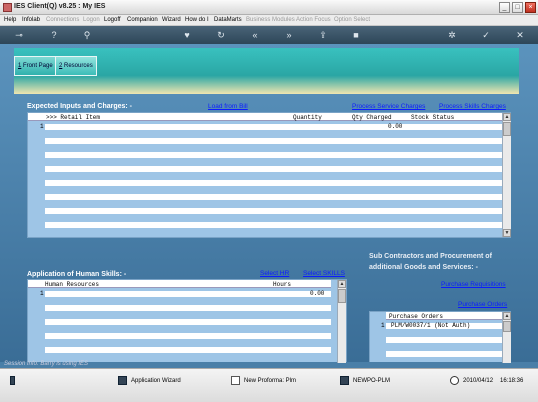 Image resolution: width=538 pixels, height=402 pixels. What do you see at coordinates (149, 381) in the screenshot?
I see `application-wizard-item: Application Wizard` at bounding box center [149, 381].